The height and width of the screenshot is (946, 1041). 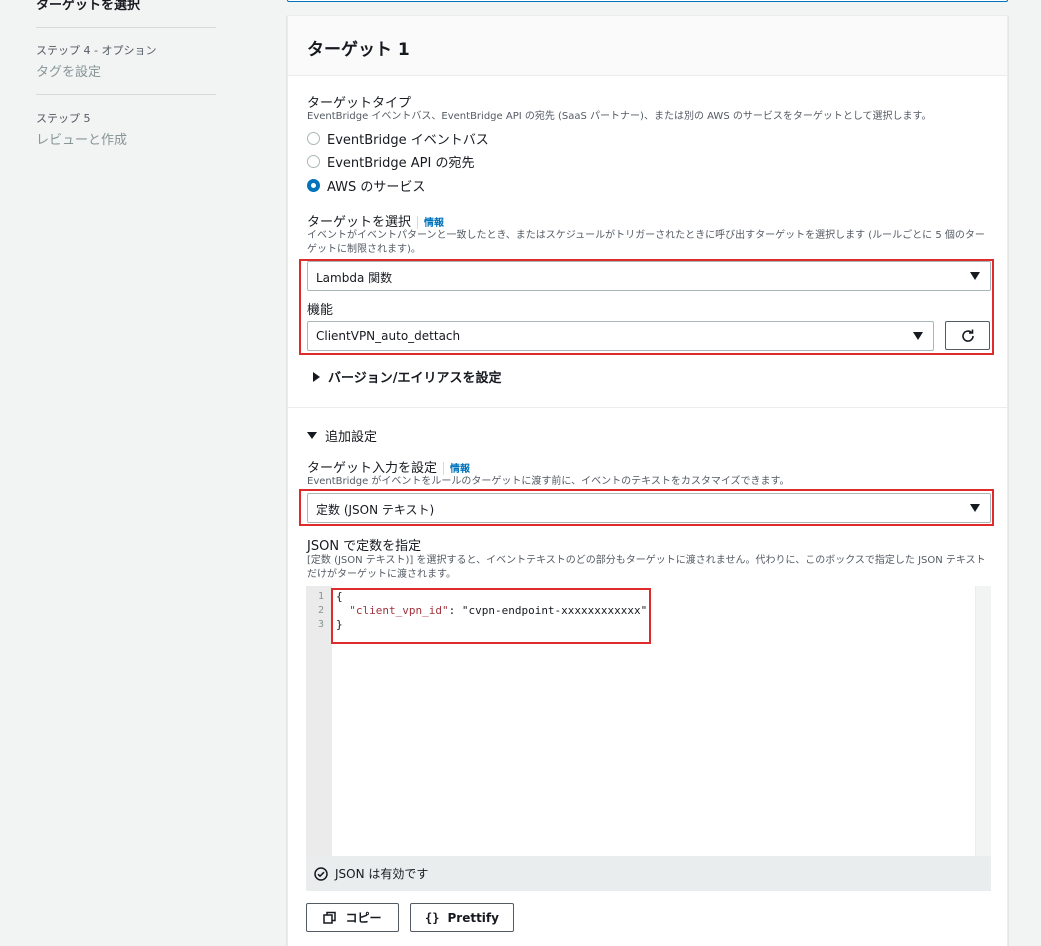 I want to click on function-label: 機能, so click(x=320, y=310).